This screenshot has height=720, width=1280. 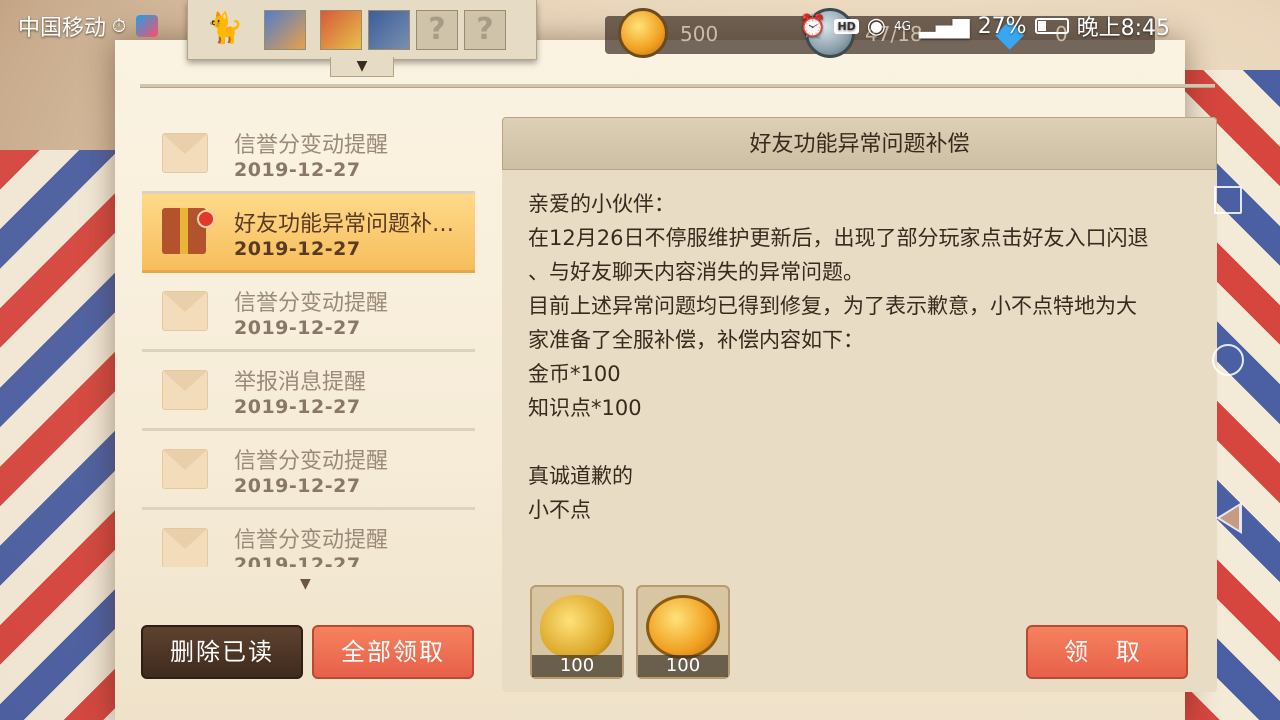 I want to click on mail-detail-title: 好友功能异常问题补偿, so click(x=859, y=143).